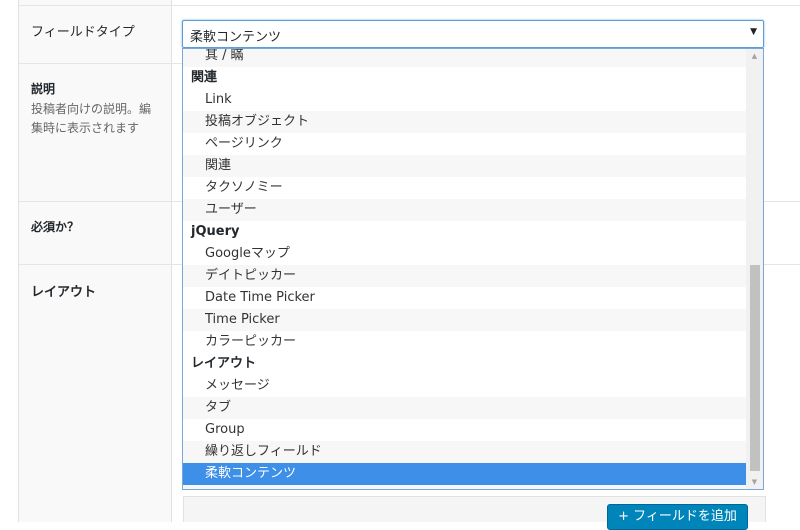 The height and width of the screenshot is (530, 800). Describe the element at coordinates (754, 56) in the screenshot. I see `scroll-up-icon: ▲` at that location.